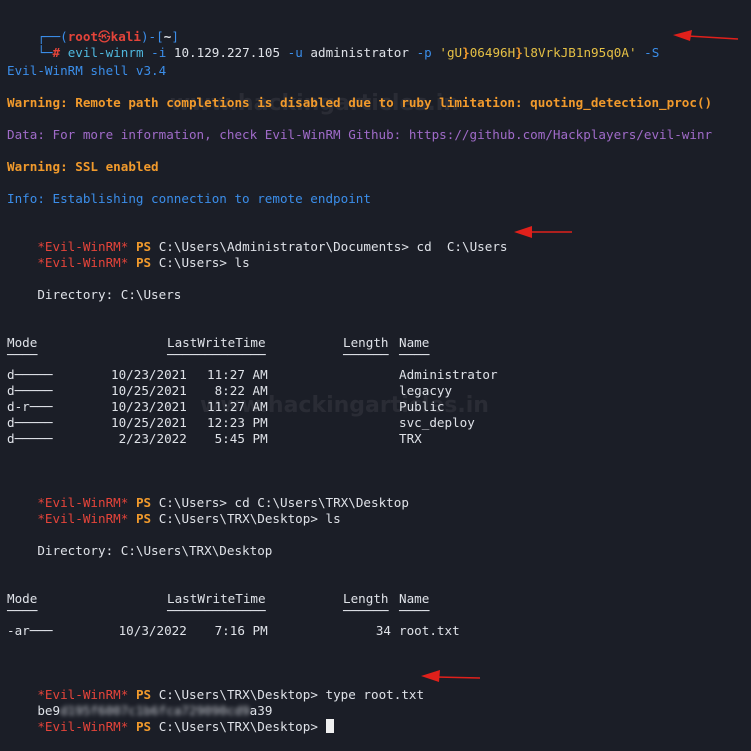  I want to click on row-time: 5:45 PM, so click(237, 438).